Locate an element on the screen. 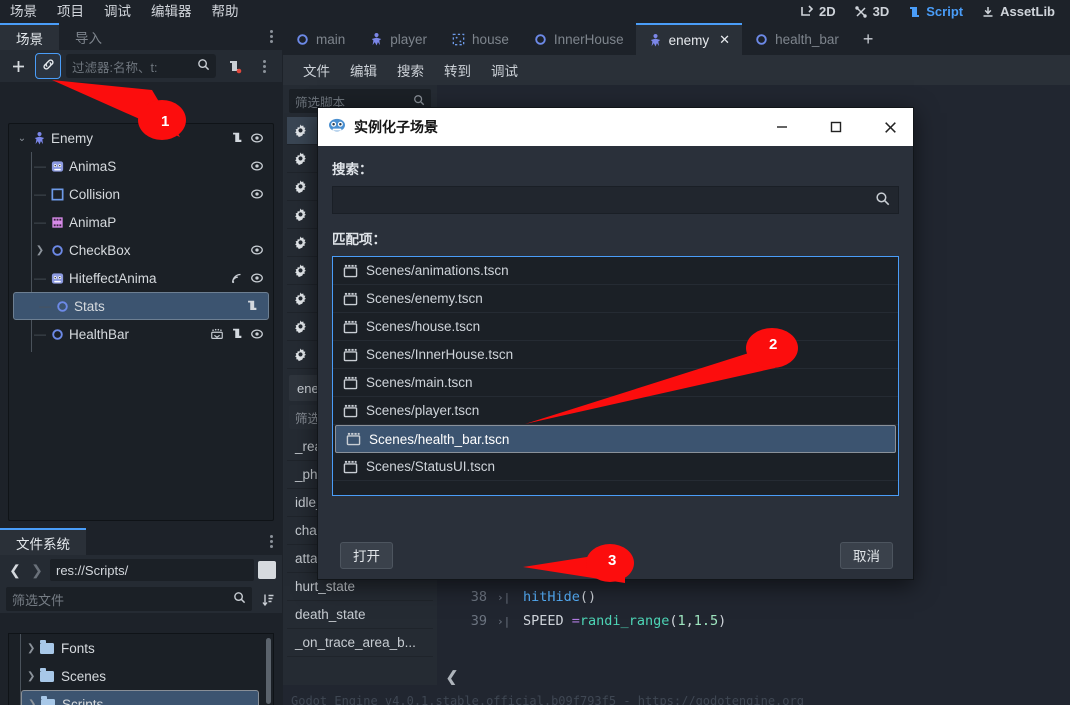  scene-panel-menu-button is located at coordinates (271, 36).